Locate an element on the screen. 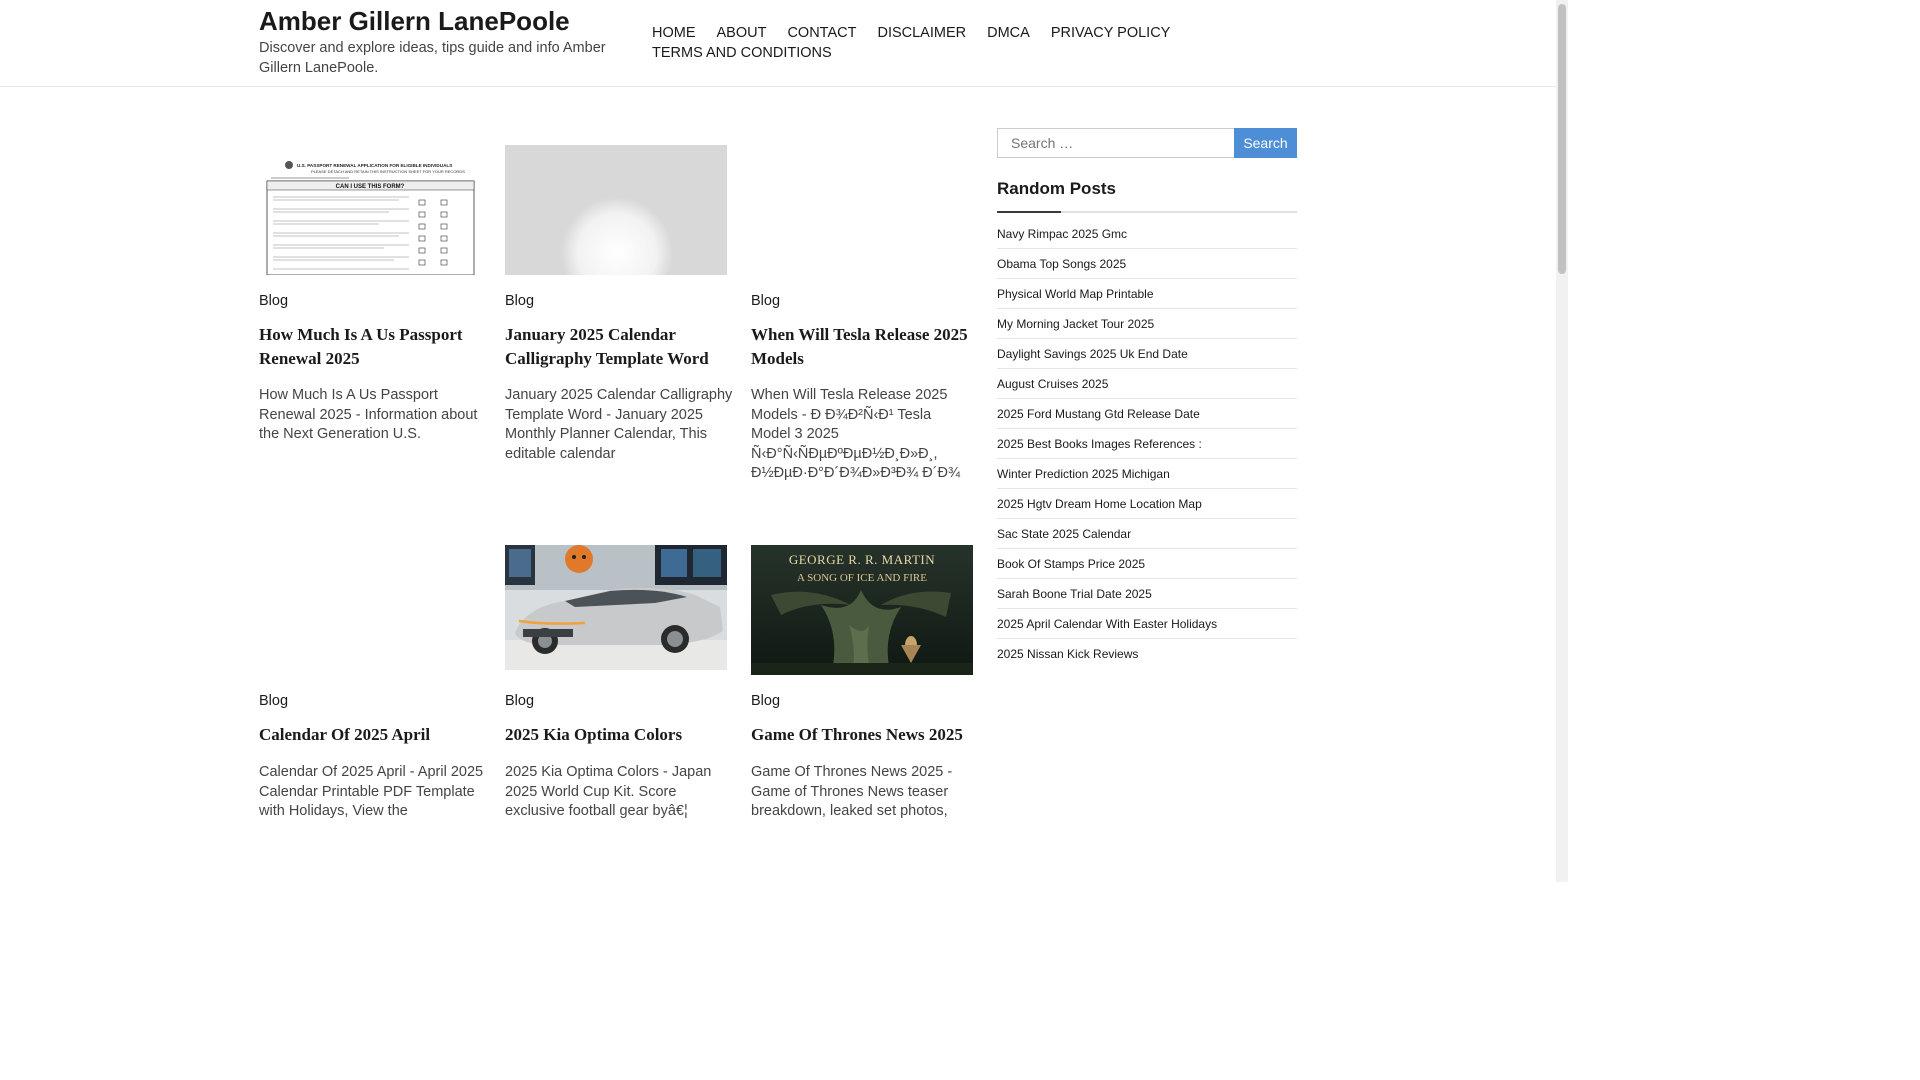 The width and height of the screenshot is (1920, 1080). random-post-link: Daylight Savings 2025 Uk End Date is located at coordinates (1147, 354).